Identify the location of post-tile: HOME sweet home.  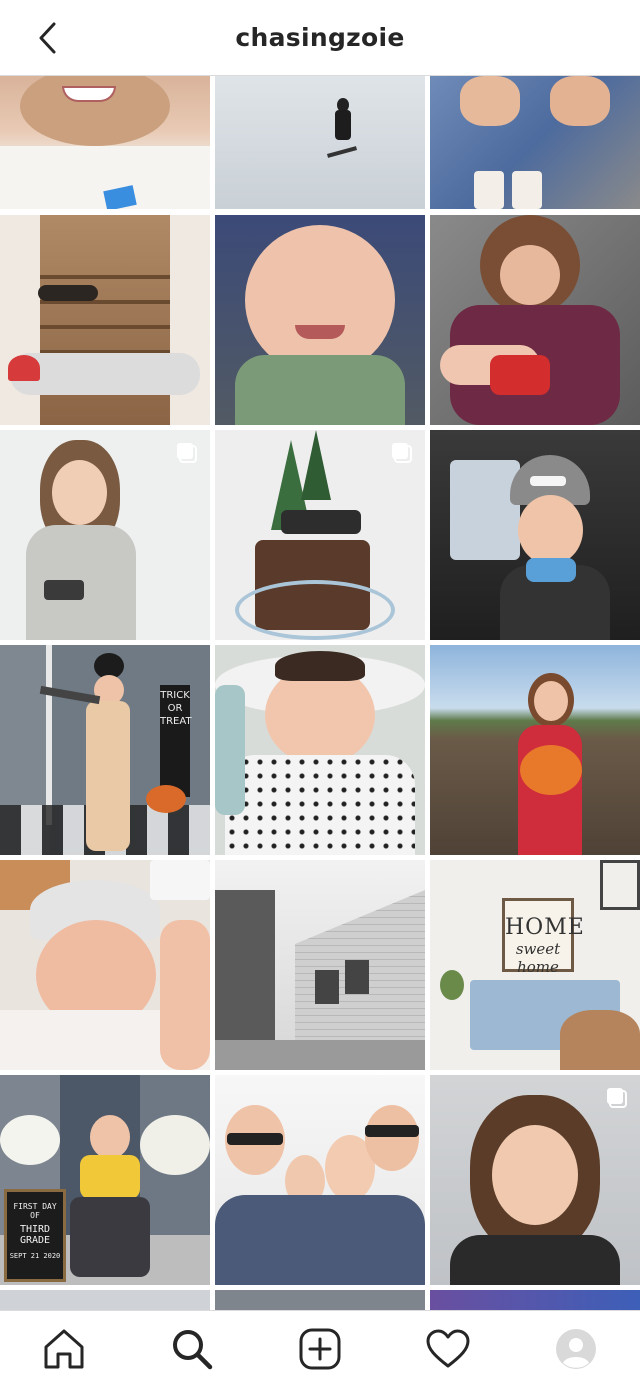
(535, 965).